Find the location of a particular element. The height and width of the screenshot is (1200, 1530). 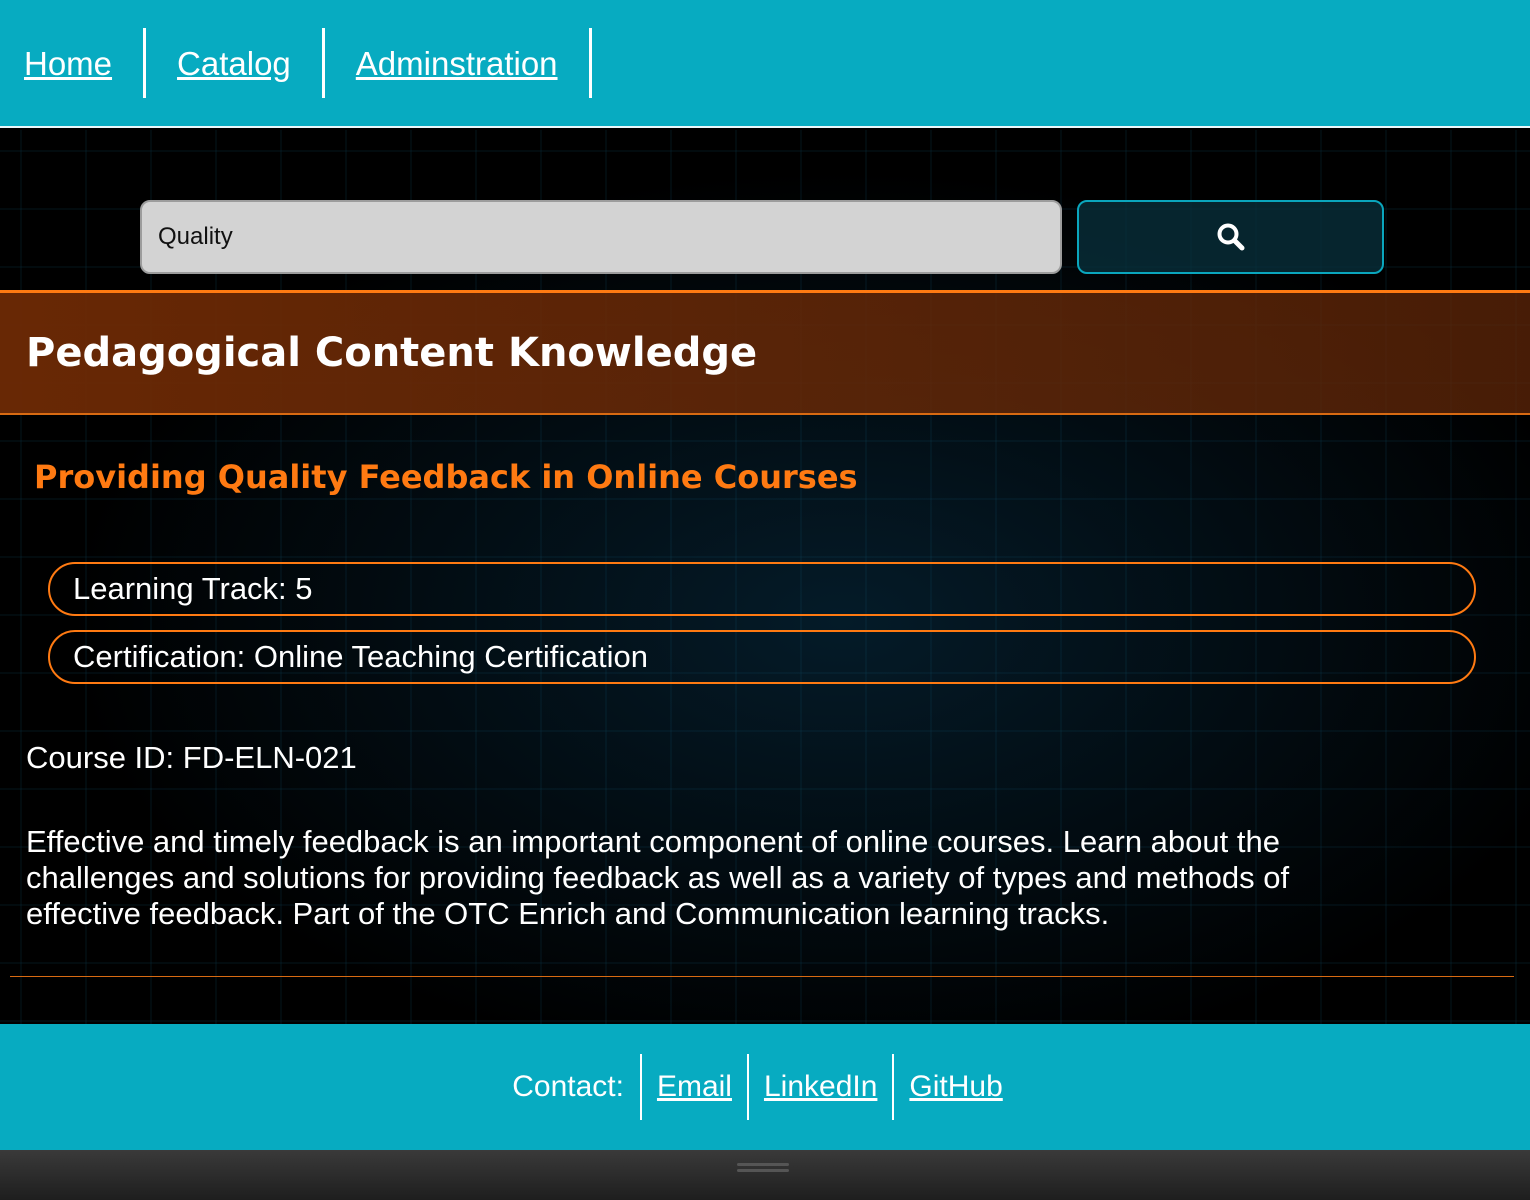

category-header: Pedagogical Content Knowledge is located at coordinates (765, 352).